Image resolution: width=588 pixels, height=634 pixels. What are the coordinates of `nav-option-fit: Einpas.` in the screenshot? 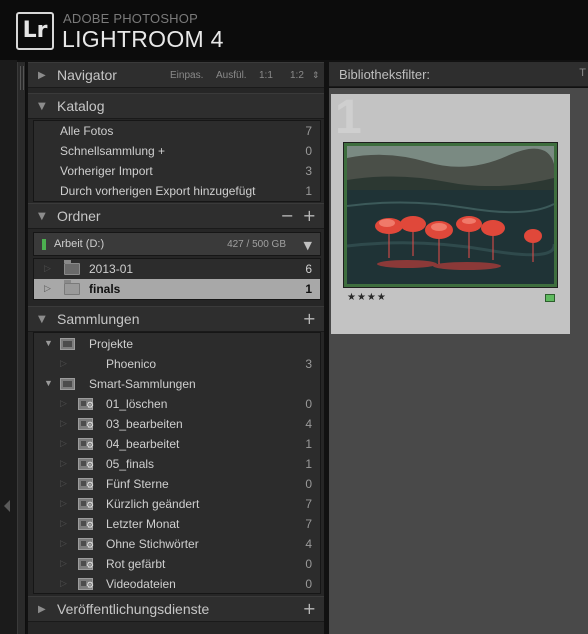 It's located at (186, 75).